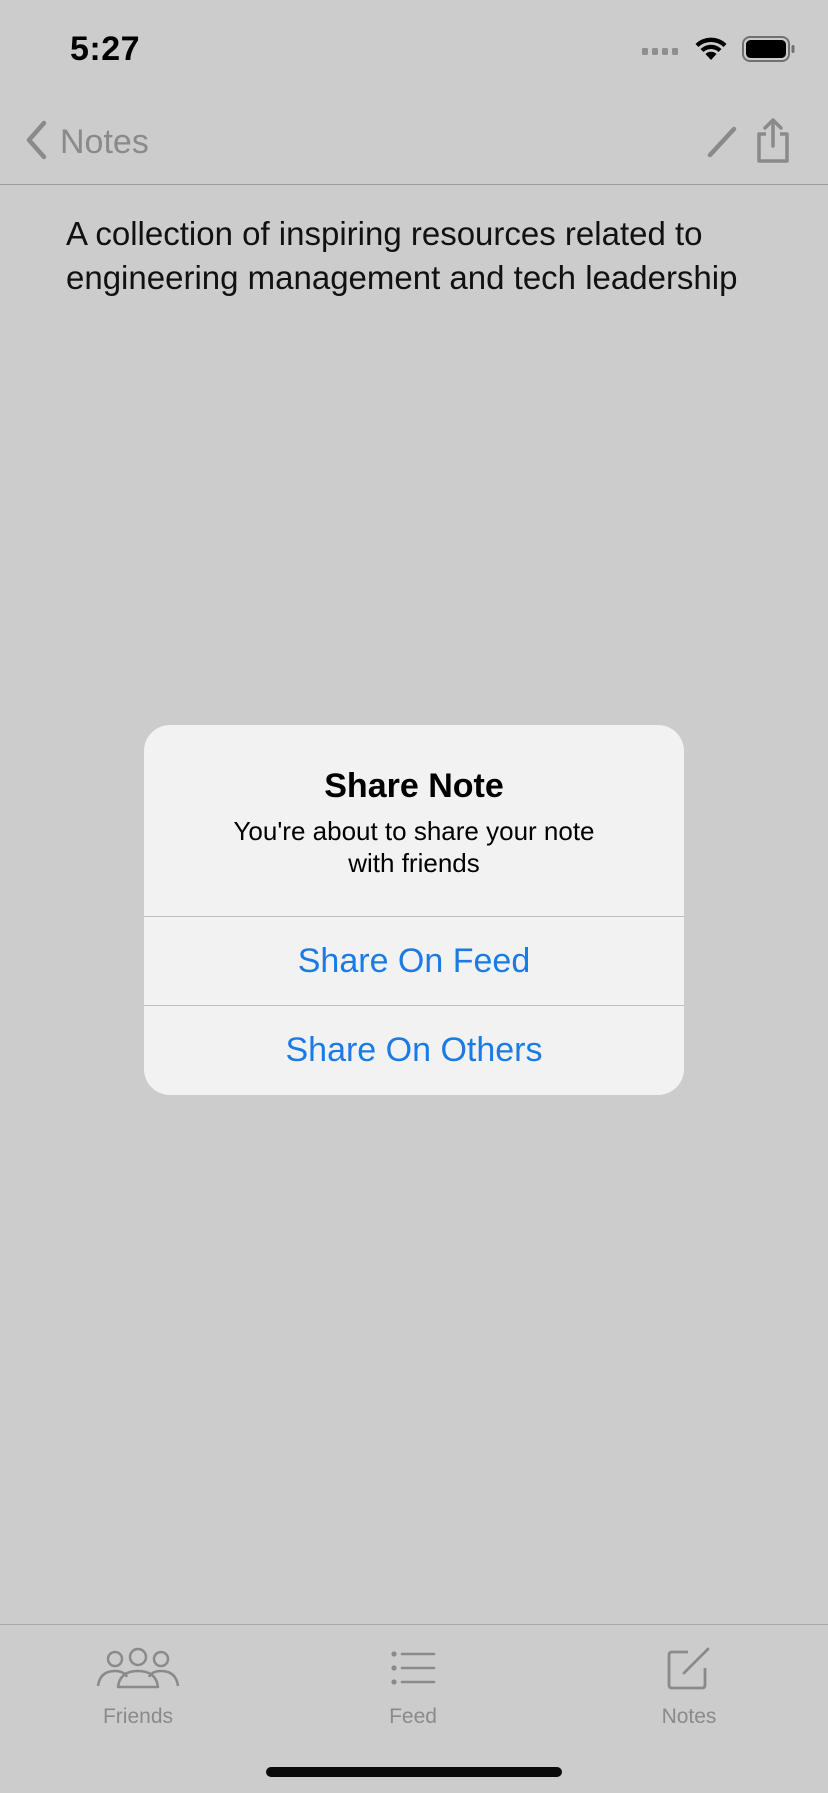 This screenshot has width=828, height=1793. I want to click on tab-notes: Notes, so click(689, 1686).